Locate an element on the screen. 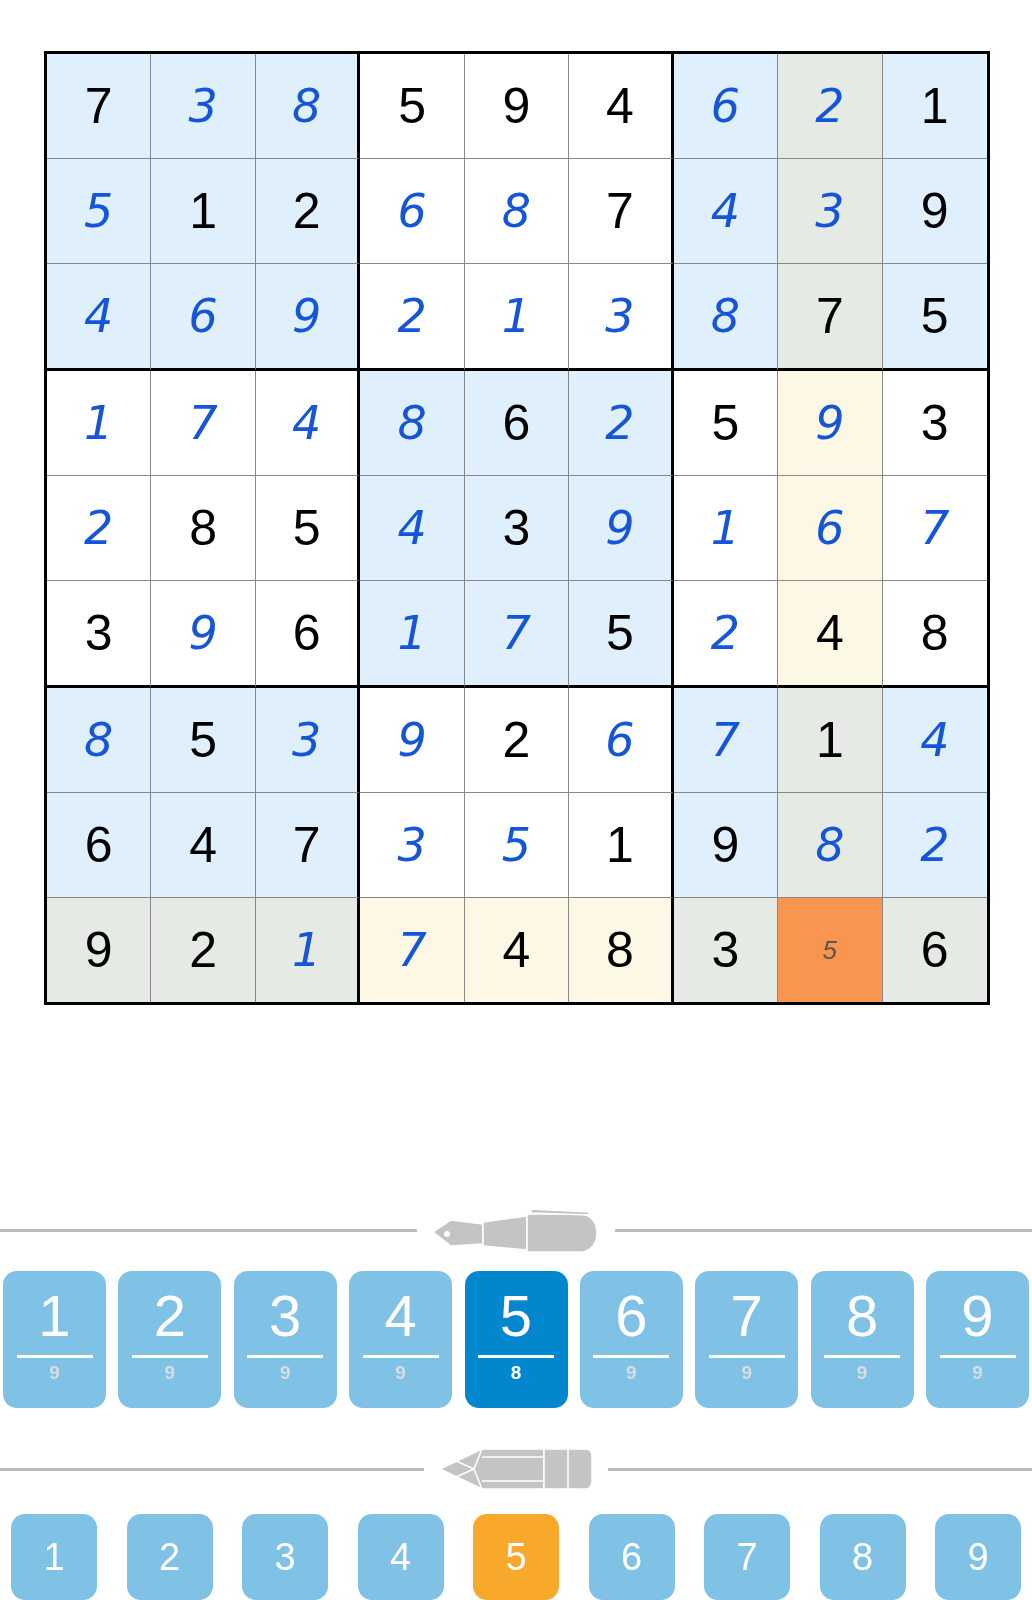  number-key: 5 8 is located at coordinates (516, 1339).